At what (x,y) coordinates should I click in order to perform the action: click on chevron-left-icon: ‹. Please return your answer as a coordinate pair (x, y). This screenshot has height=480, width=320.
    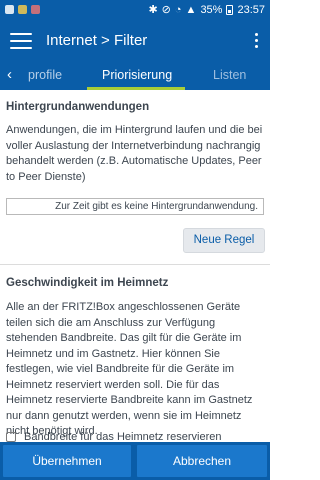
    Looking at the image, I should click on (9, 74).